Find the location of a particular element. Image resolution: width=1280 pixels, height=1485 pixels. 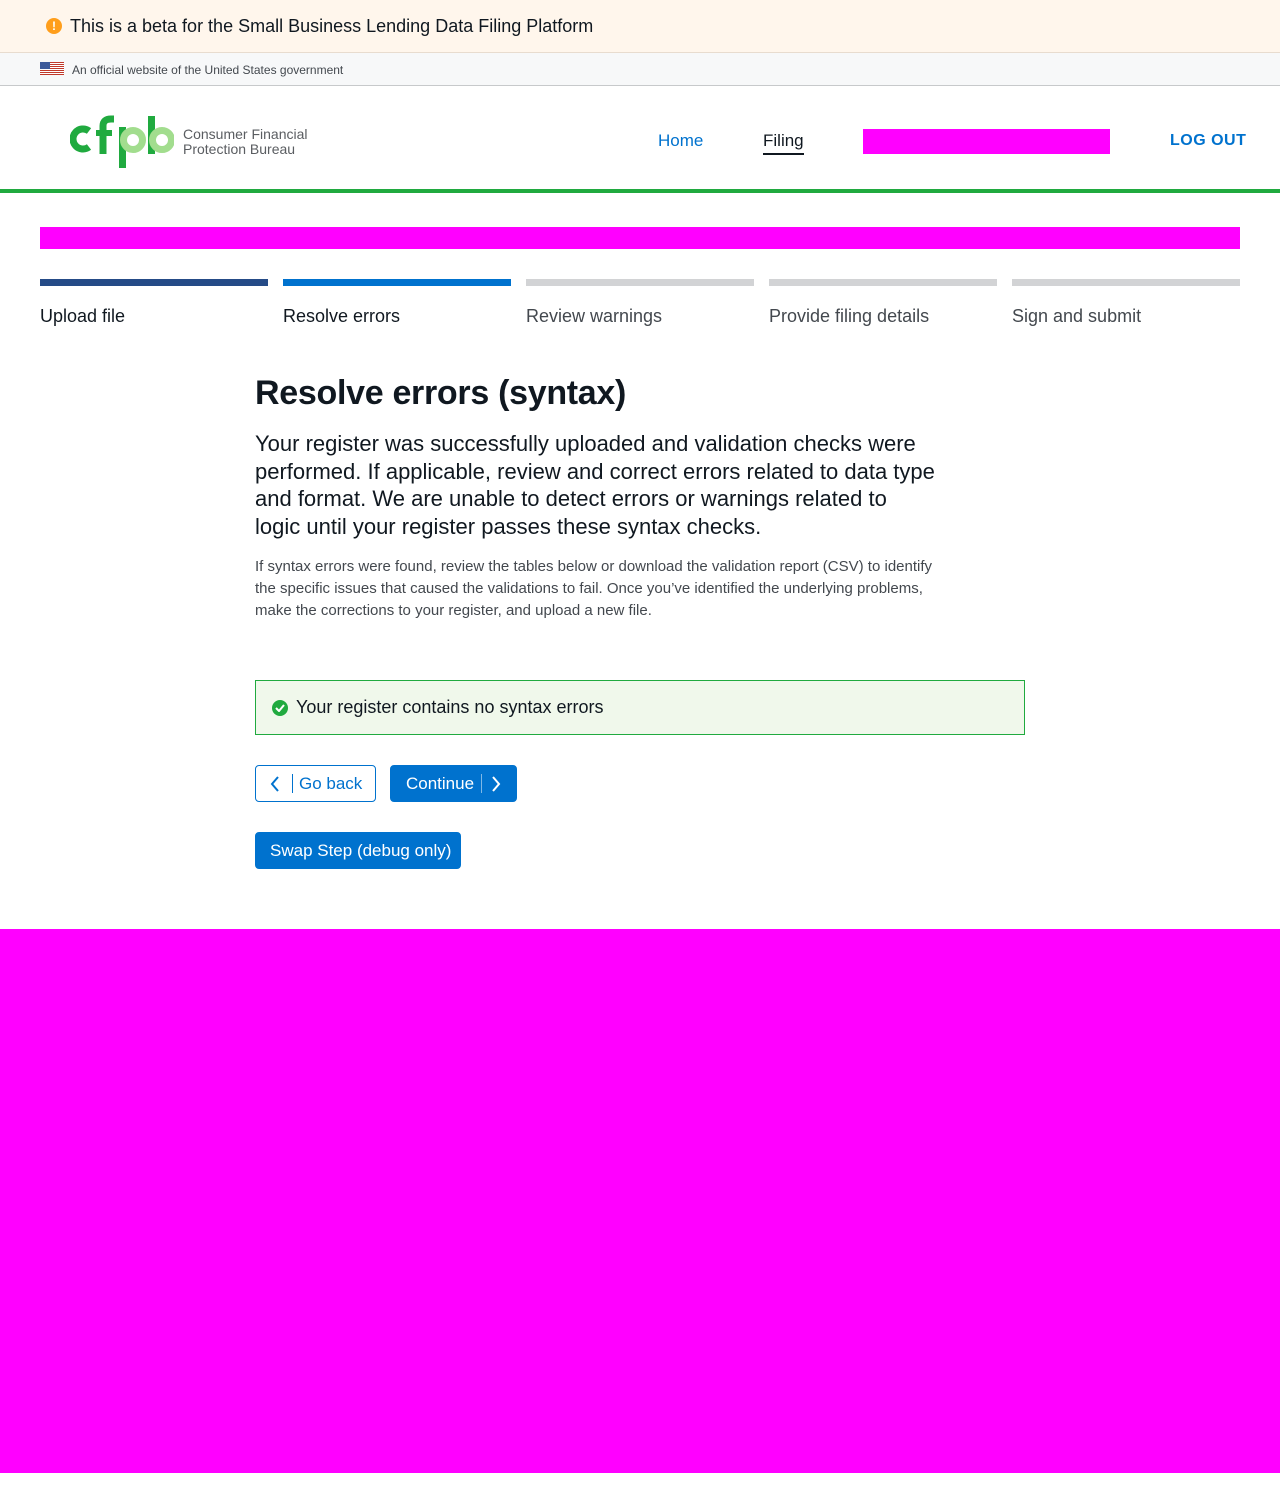

exclamation-circle-icon: ! is located at coordinates (54, 26).